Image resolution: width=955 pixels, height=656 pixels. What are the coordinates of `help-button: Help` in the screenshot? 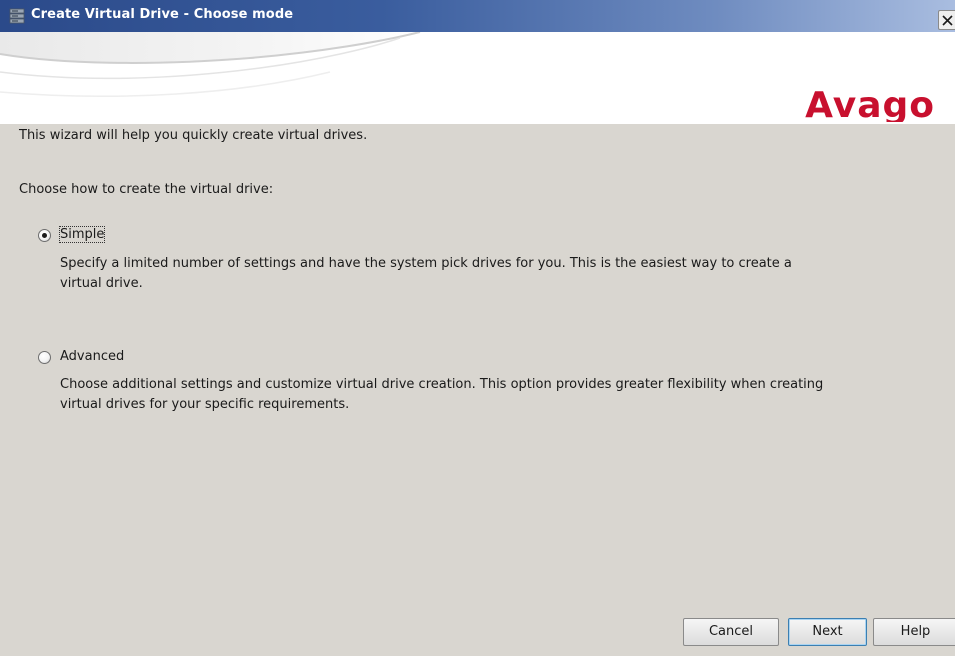 It's located at (914, 632).